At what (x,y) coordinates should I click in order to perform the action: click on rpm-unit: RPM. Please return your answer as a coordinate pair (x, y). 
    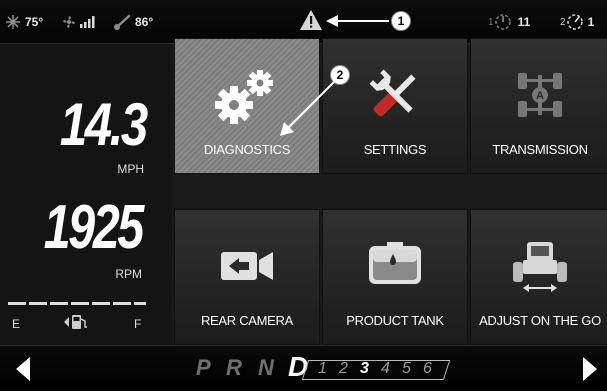
    Looking at the image, I should click on (128, 274).